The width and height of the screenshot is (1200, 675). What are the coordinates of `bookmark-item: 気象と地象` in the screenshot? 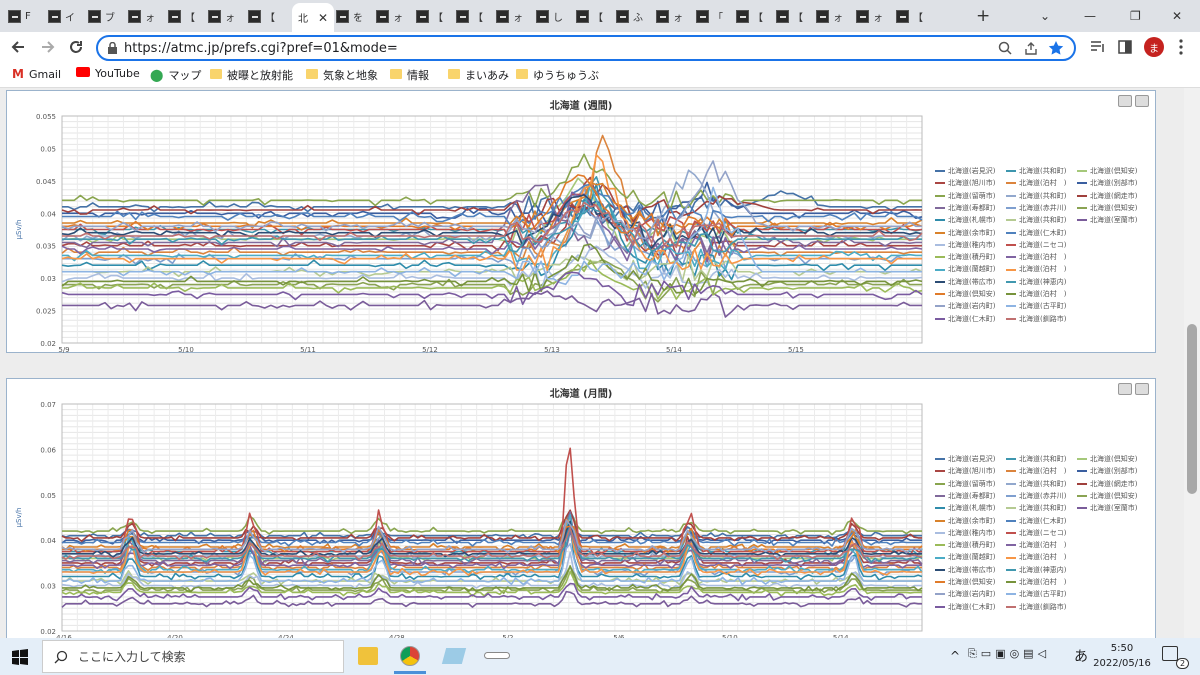 It's located at (342, 75).